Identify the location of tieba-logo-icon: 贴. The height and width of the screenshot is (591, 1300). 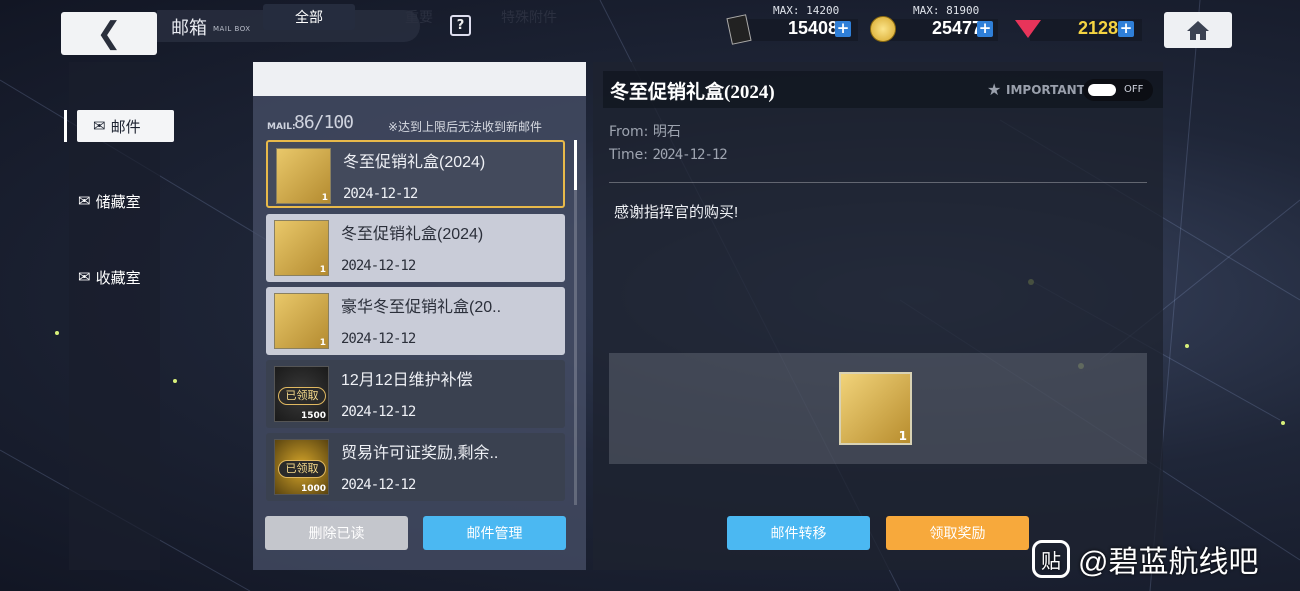
(1051, 559).